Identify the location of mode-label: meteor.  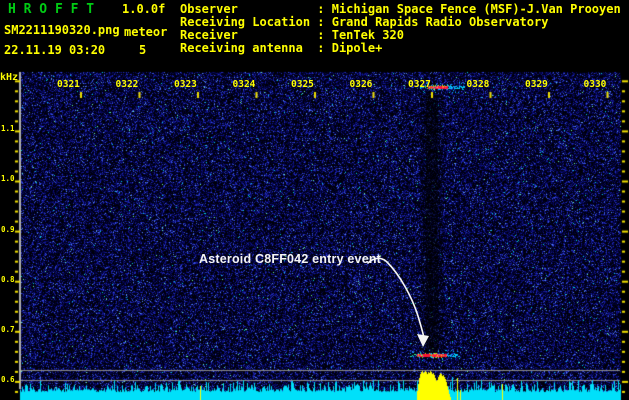
(146, 32).